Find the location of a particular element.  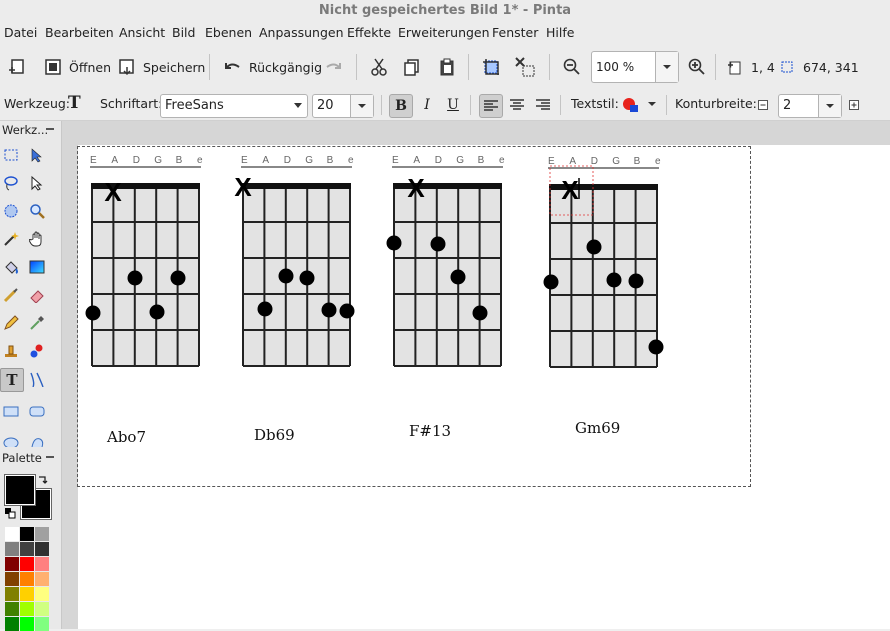

italic-button: I is located at coordinates (427, 105).